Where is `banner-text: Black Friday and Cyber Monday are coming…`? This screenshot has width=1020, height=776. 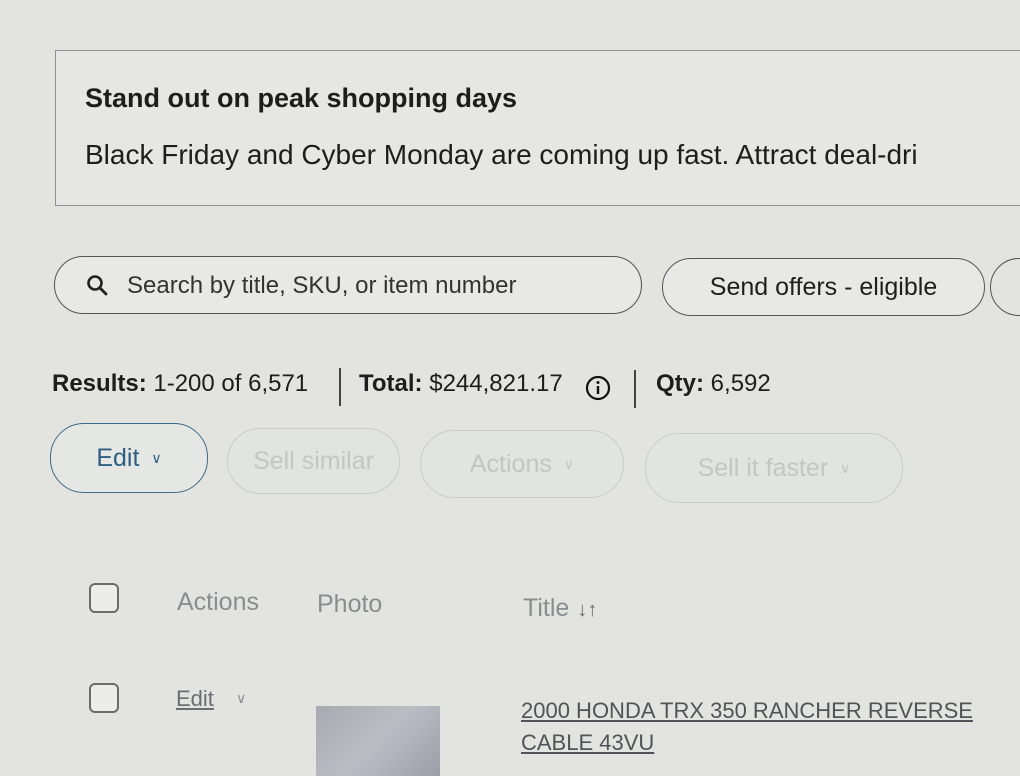
banner-text: Black Friday and Cyber Monday are coming… is located at coordinates (501, 154).